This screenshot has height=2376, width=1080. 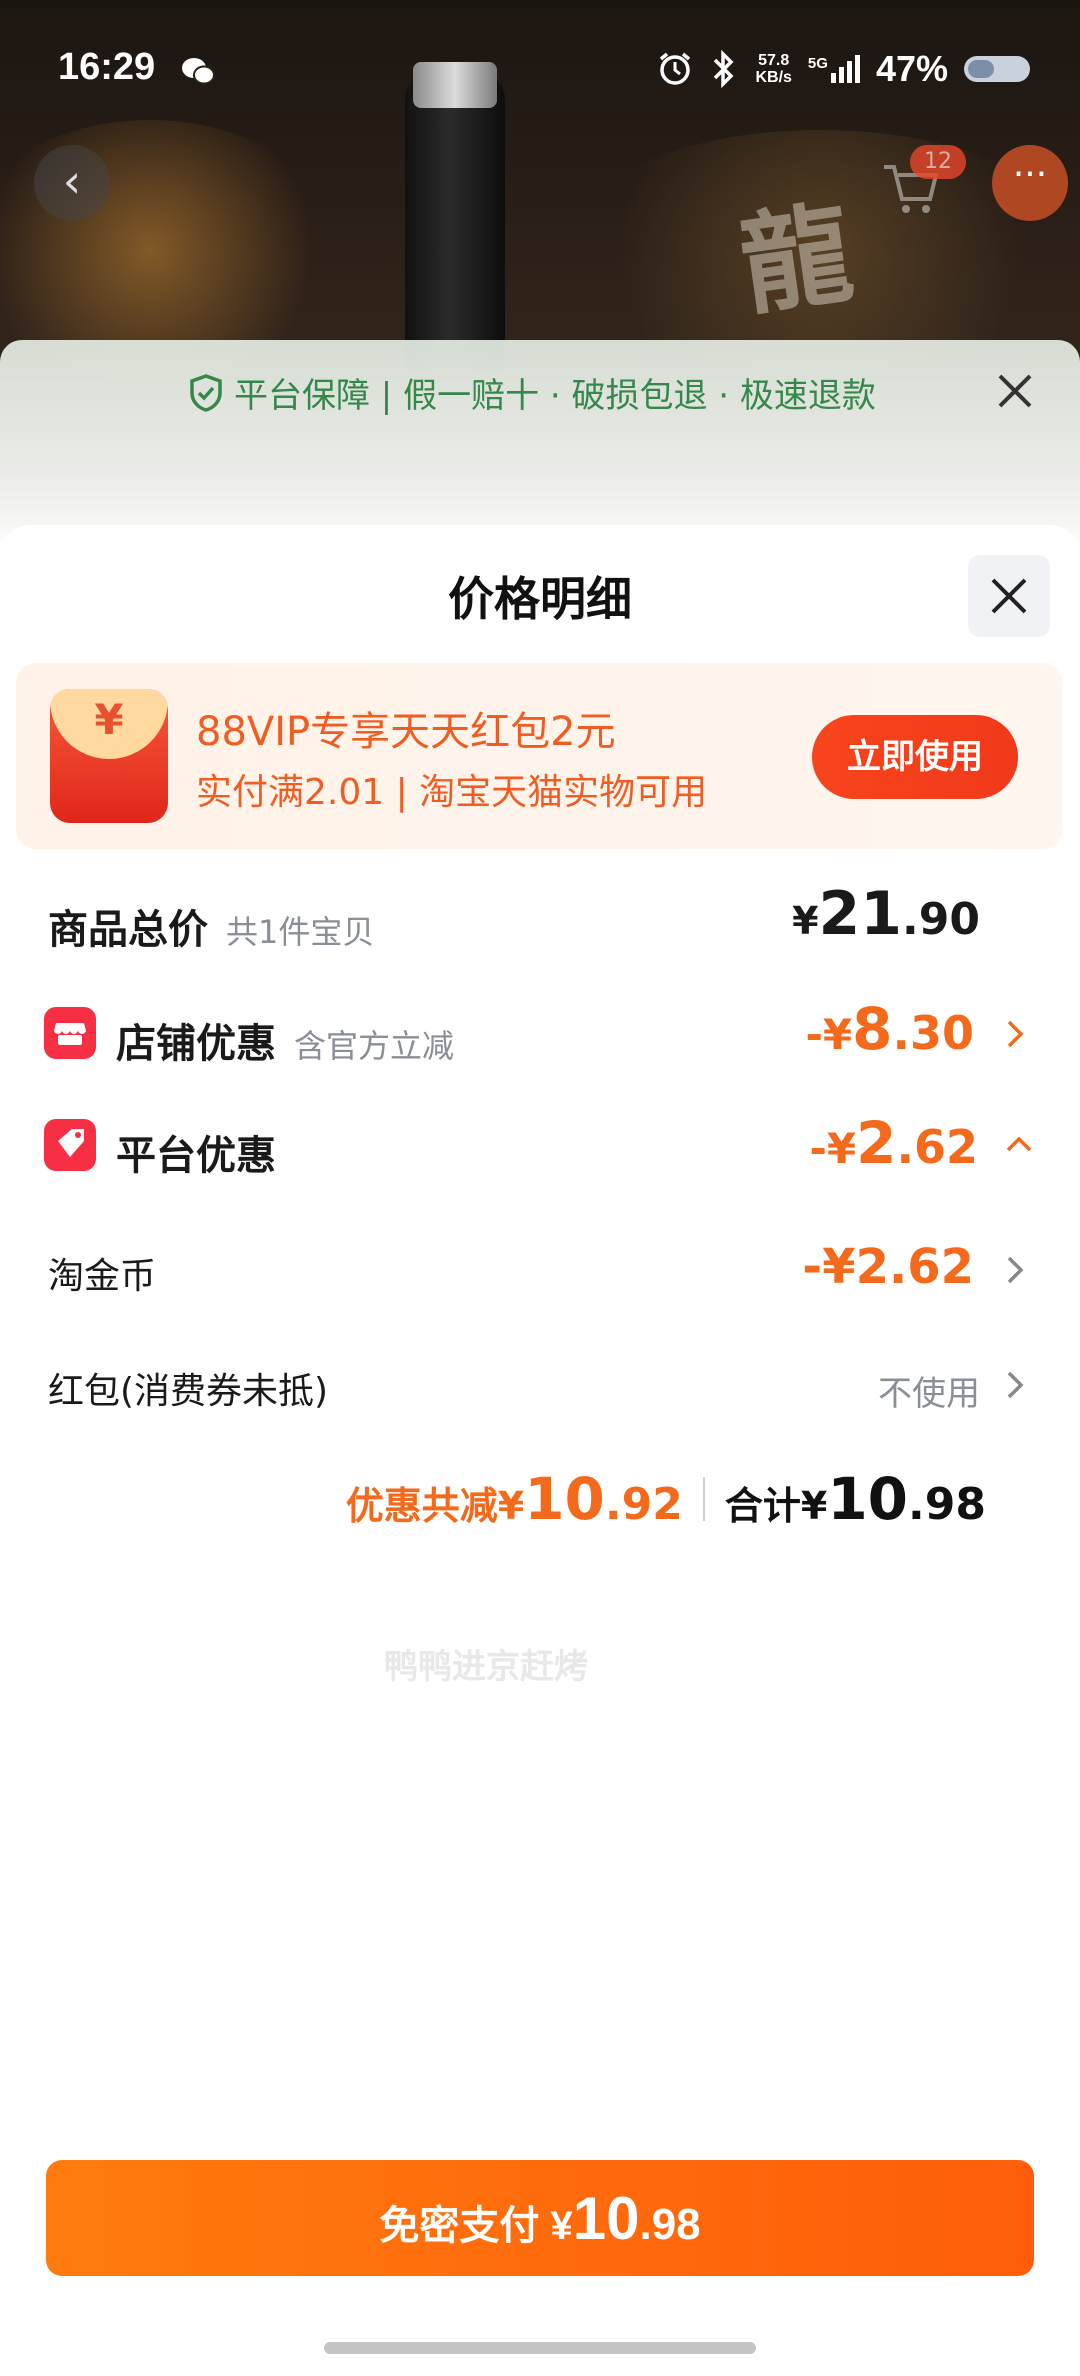 What do you see at coordinates (889, 1029) in the screenshot?
I see `store-discount-value: -¥8.30` at bounding box center [889, 1029].